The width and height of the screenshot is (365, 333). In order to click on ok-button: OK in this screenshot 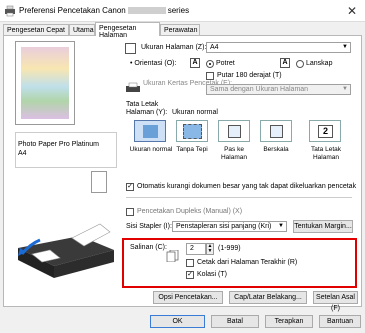, I will do `click(177, 321)`.